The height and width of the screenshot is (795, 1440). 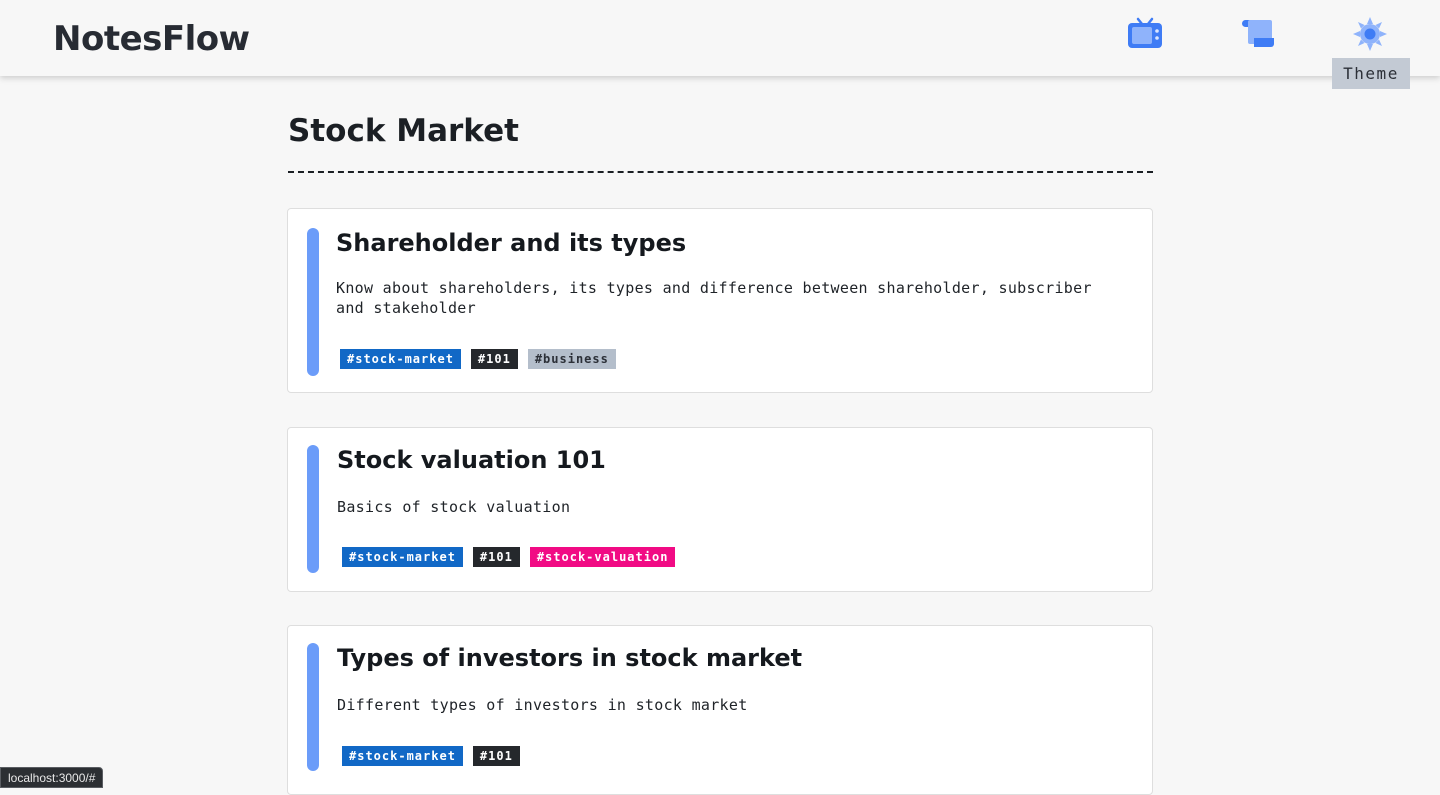 I want to click on title-divider, so click(x=720, y=172).